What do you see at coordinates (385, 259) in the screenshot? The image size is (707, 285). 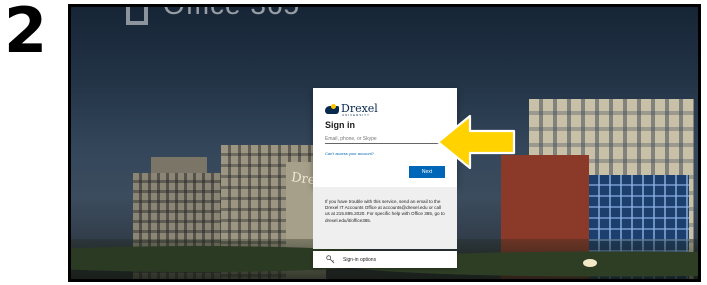 I see `signin-options-button: Sign-in options` at bounding box center [385, 259].